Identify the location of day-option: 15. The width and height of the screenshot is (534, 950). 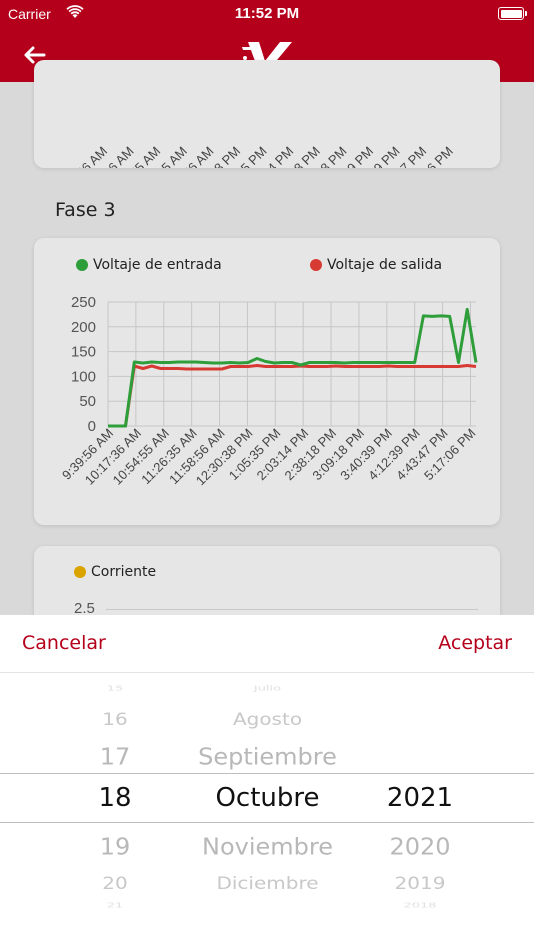
(115, 688).